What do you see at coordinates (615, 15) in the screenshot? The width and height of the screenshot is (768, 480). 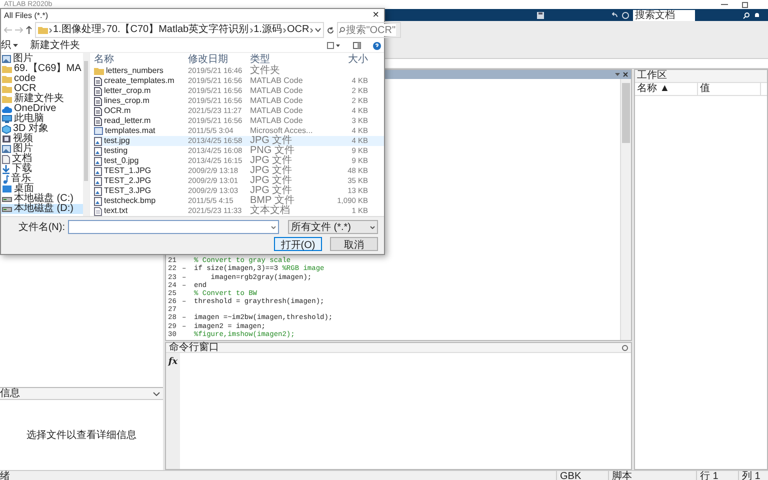 I see `undo-icon` at bounding box center [615, 15].